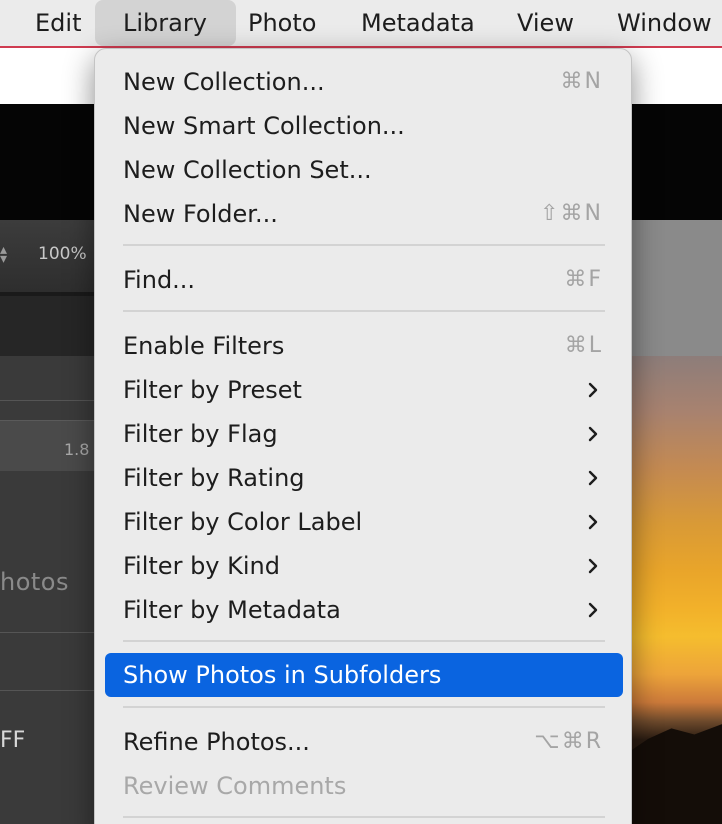 Image resolution: width=722 pixels, height=824 pixels. I want to click on menu-edit: Edit, so click(58, 23).